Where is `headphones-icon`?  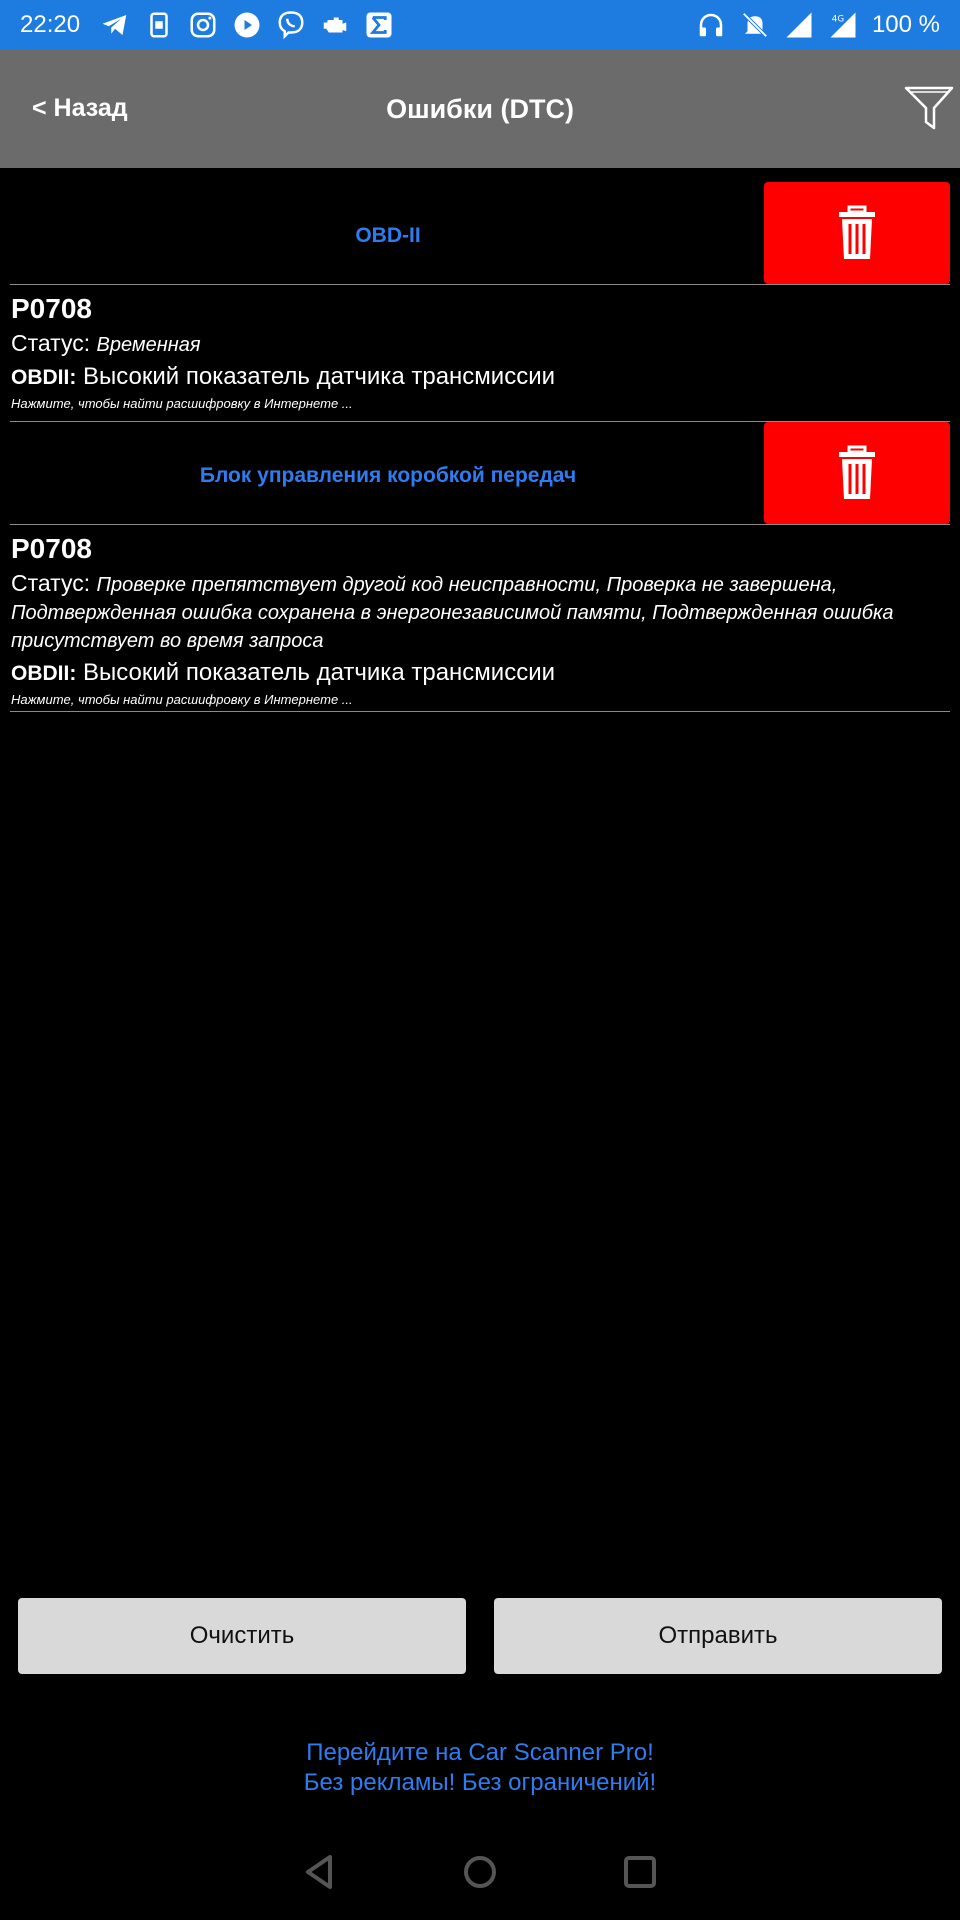 headphones-icon is located at coordinates (711, 25).